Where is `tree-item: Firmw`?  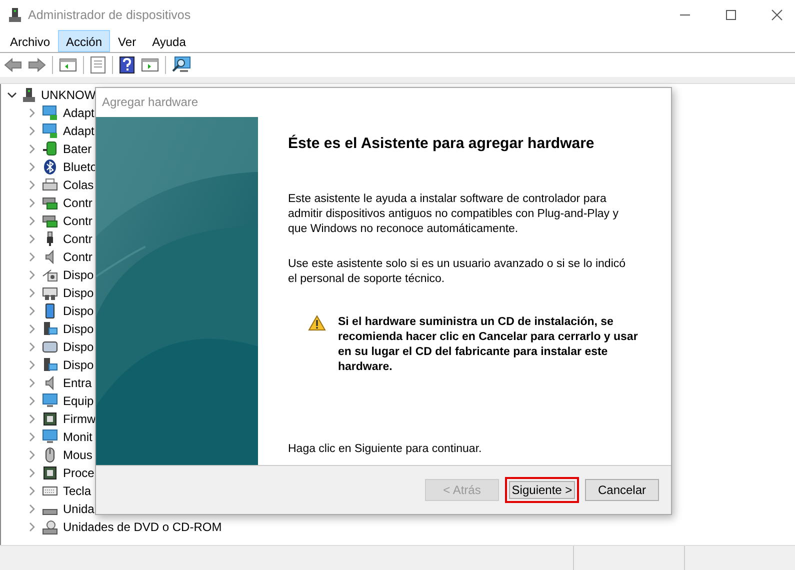
tree-item: Firmw is located at coordinates (79, 419).